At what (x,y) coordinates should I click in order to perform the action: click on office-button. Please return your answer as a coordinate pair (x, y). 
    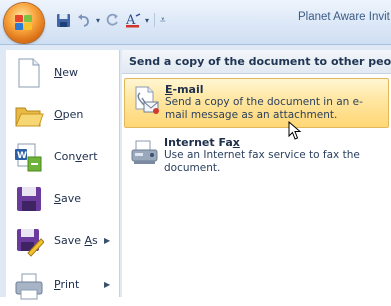
    Looking at the image, I should click on (24, 23).